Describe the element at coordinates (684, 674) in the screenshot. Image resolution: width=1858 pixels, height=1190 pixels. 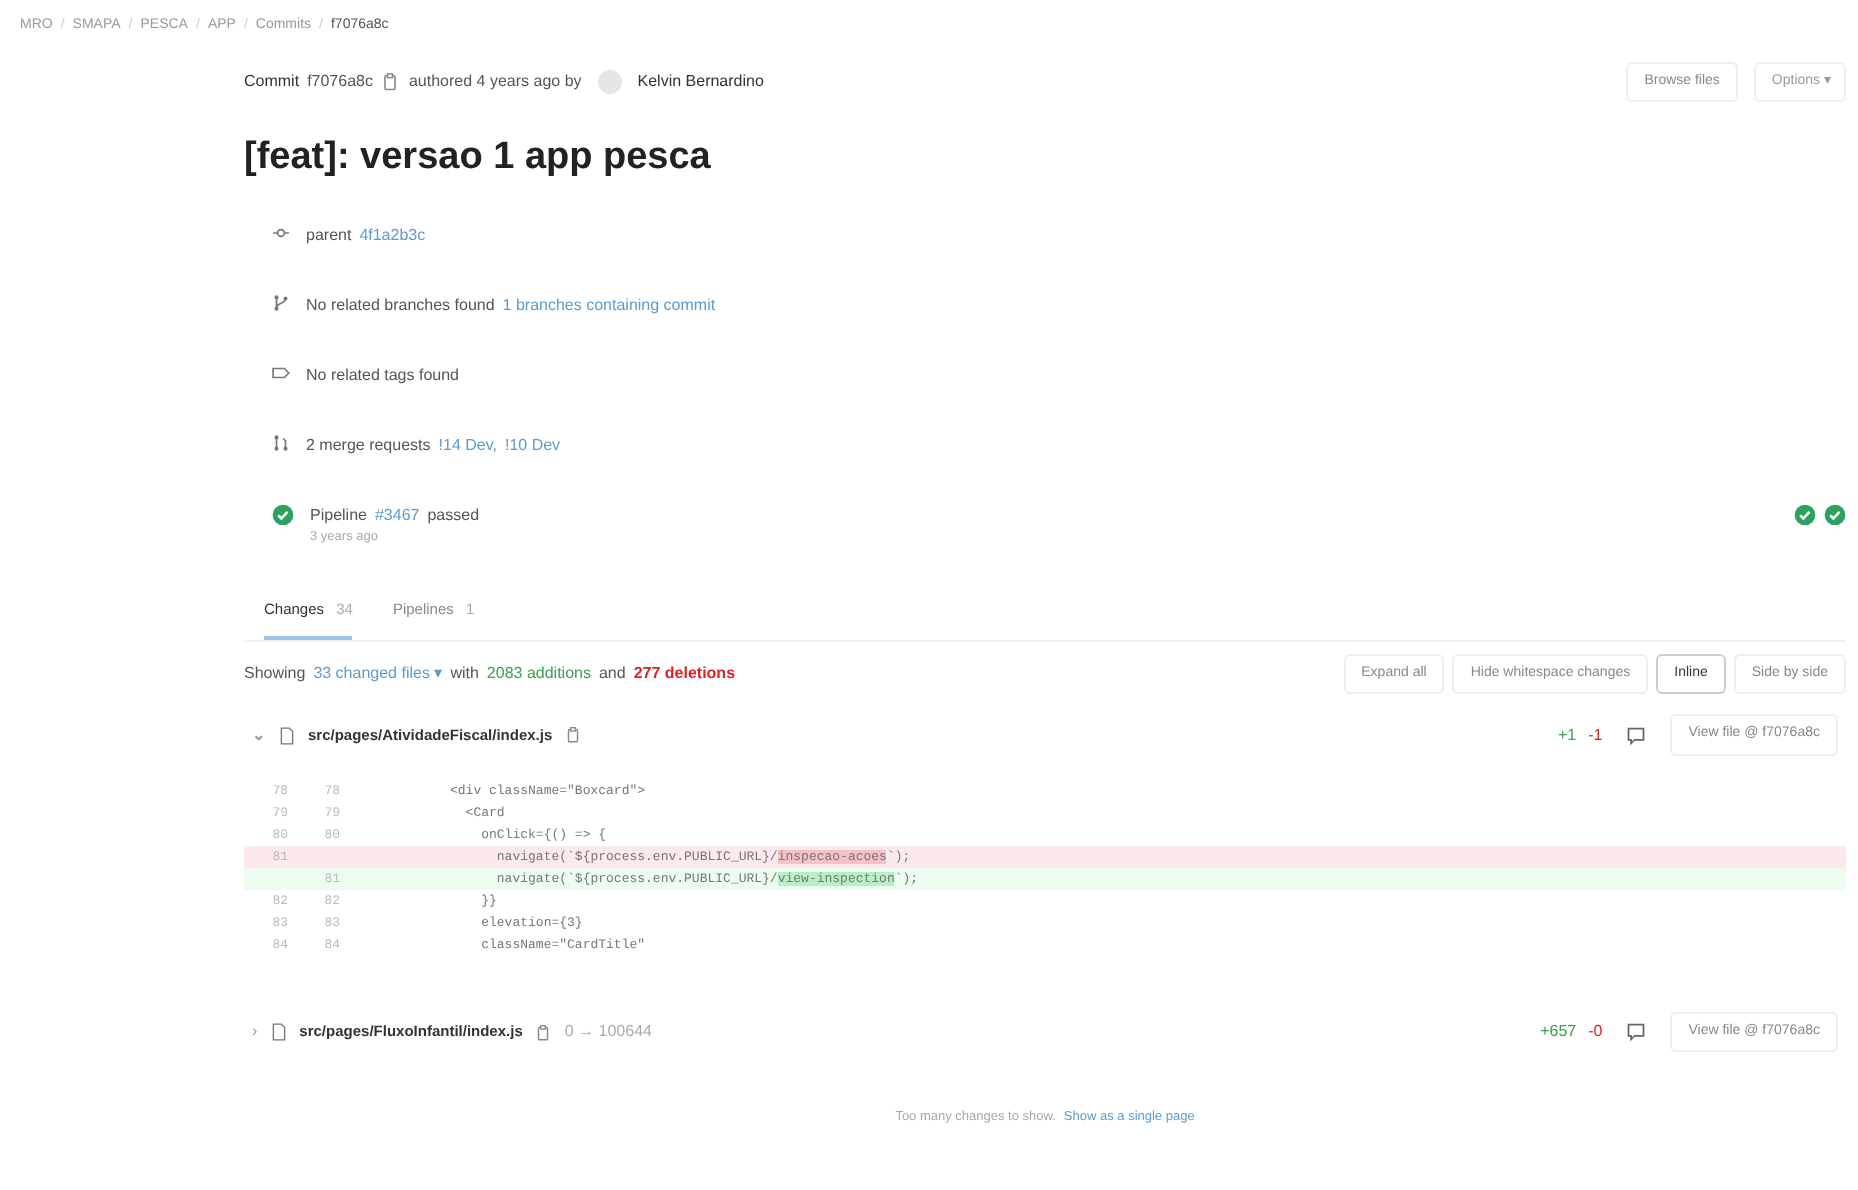
I see `deletions-count: 277 deletions` at that location.